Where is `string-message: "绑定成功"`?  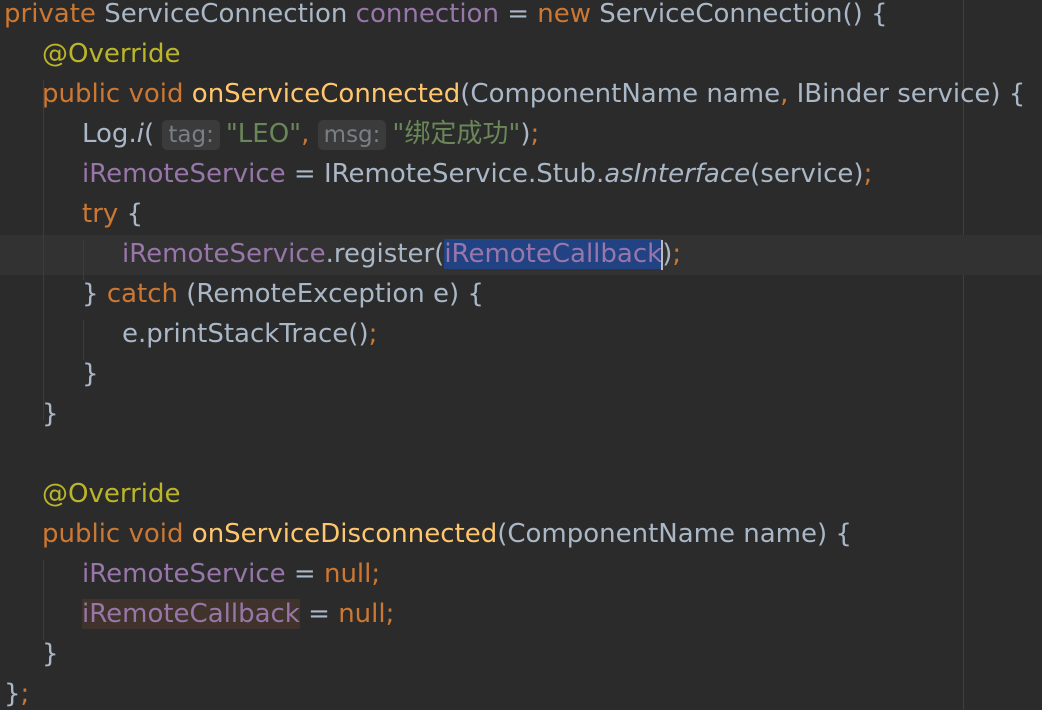
string-message: "绑定成功" is located at coordinates (456, 134).